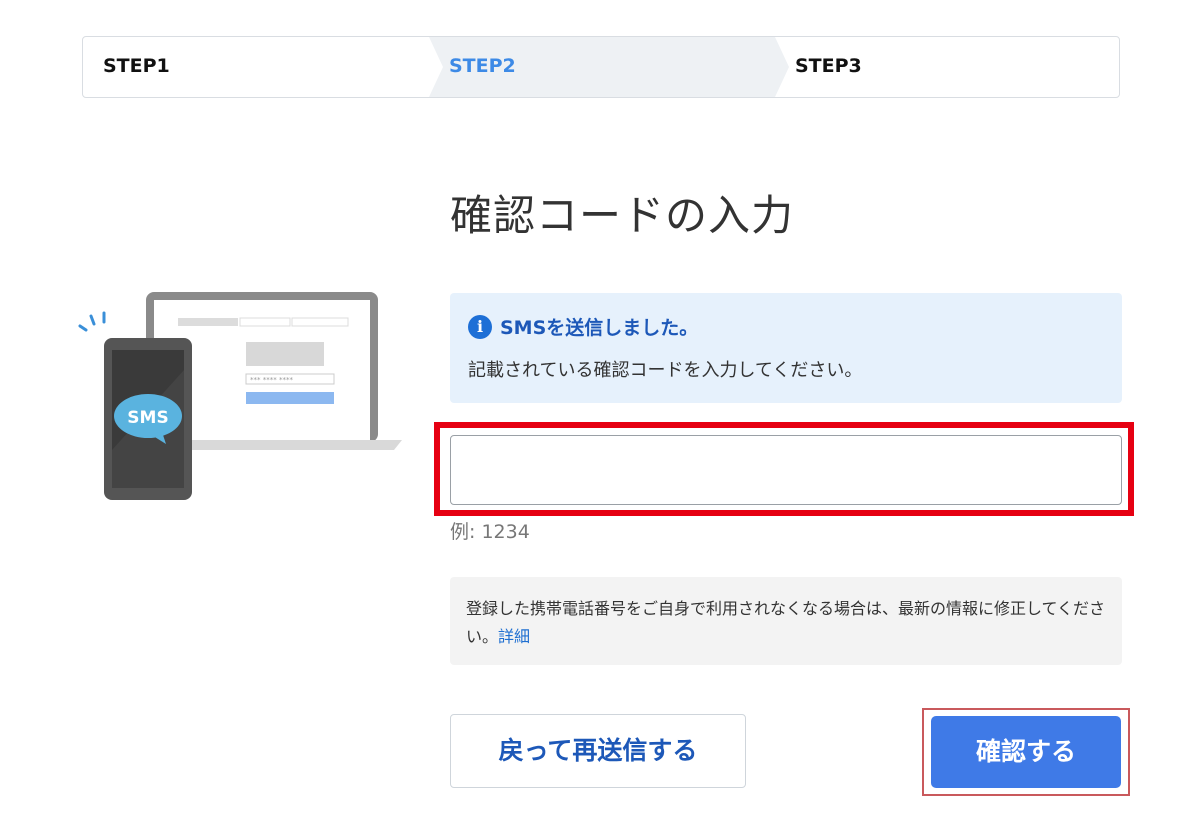  I want to click on step-2-current: STEP2, so click(602, 67).